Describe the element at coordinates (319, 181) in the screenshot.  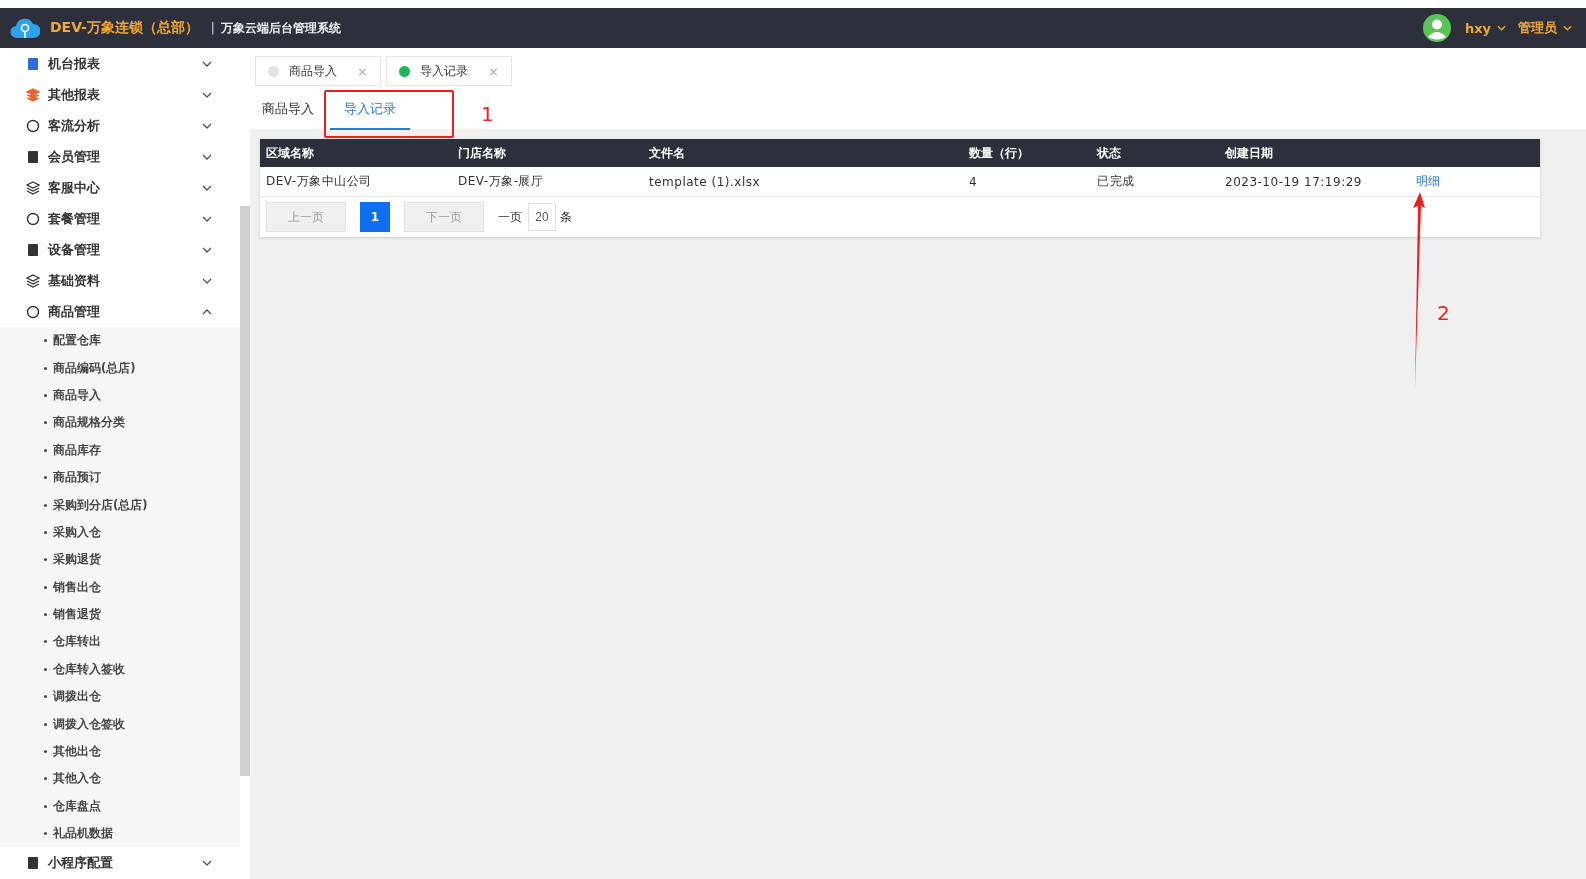
I see `table-cell-text: DEV-万象中山公司` at that location.